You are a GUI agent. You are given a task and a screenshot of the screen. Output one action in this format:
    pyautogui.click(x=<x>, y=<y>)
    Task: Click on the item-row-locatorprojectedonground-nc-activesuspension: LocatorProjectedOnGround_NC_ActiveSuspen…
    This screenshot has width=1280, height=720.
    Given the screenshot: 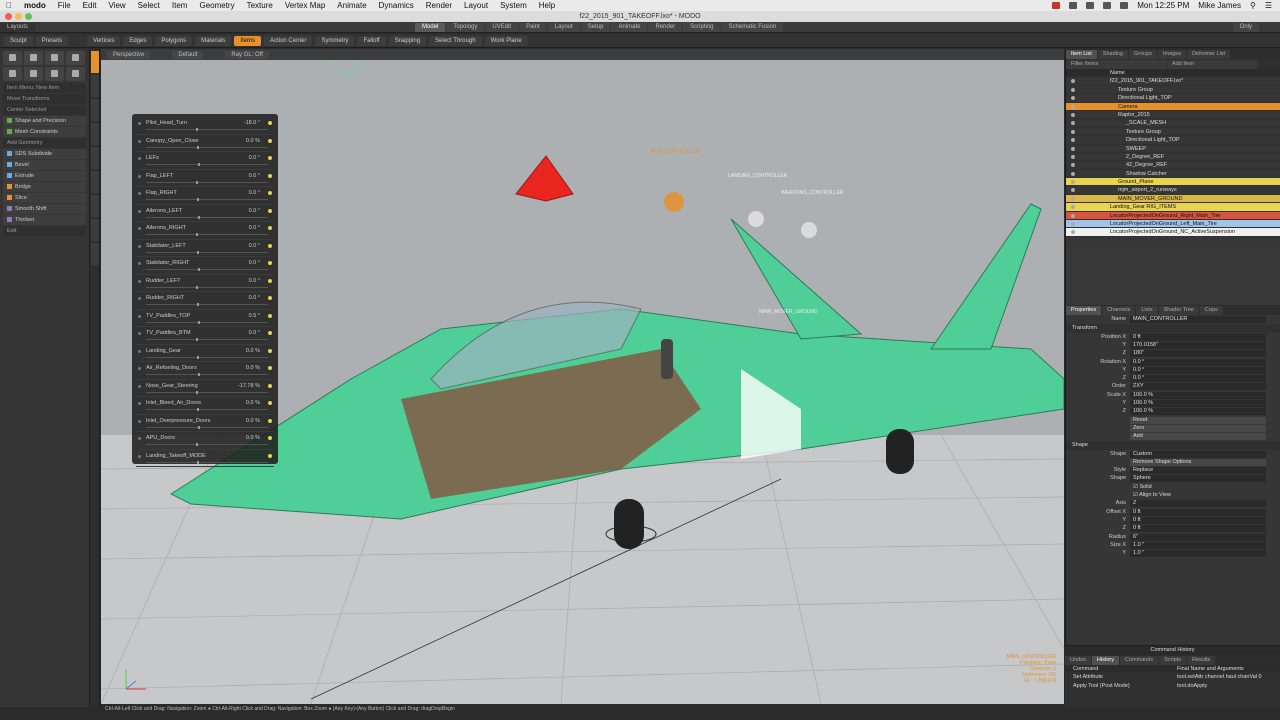 What is the action you would take?
    pyautogui.click(x=1173, y=232)
    